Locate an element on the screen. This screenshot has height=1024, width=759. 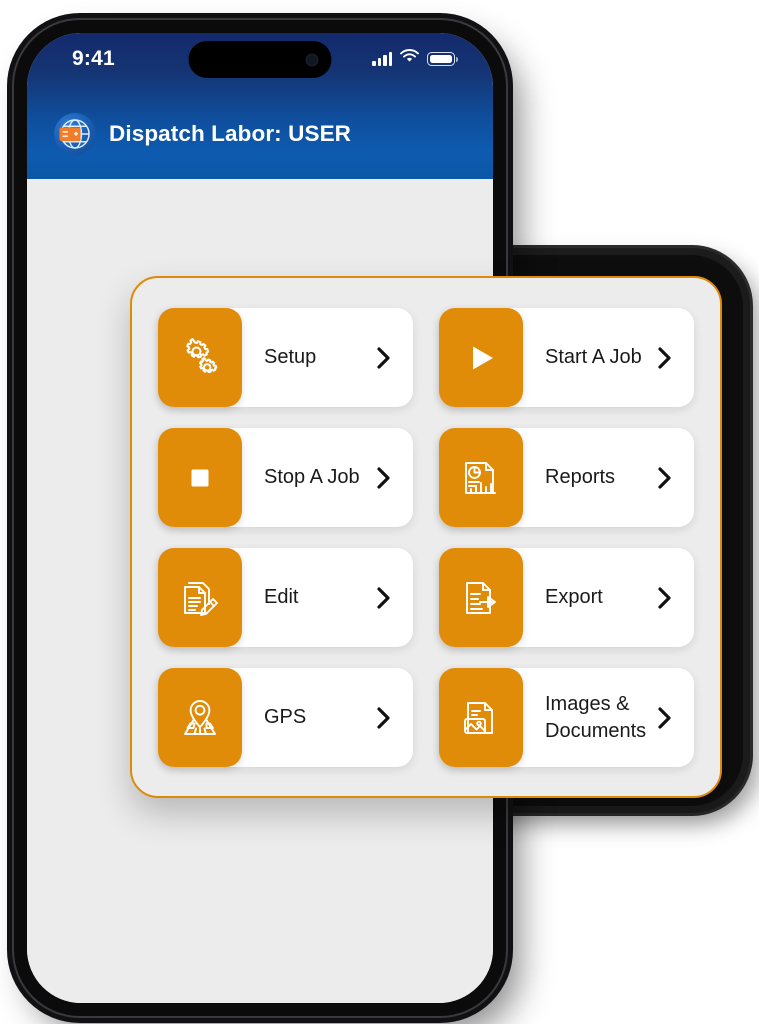
app-bar-title: Dispatch Labor: USER is located at coordinates (230, 133).